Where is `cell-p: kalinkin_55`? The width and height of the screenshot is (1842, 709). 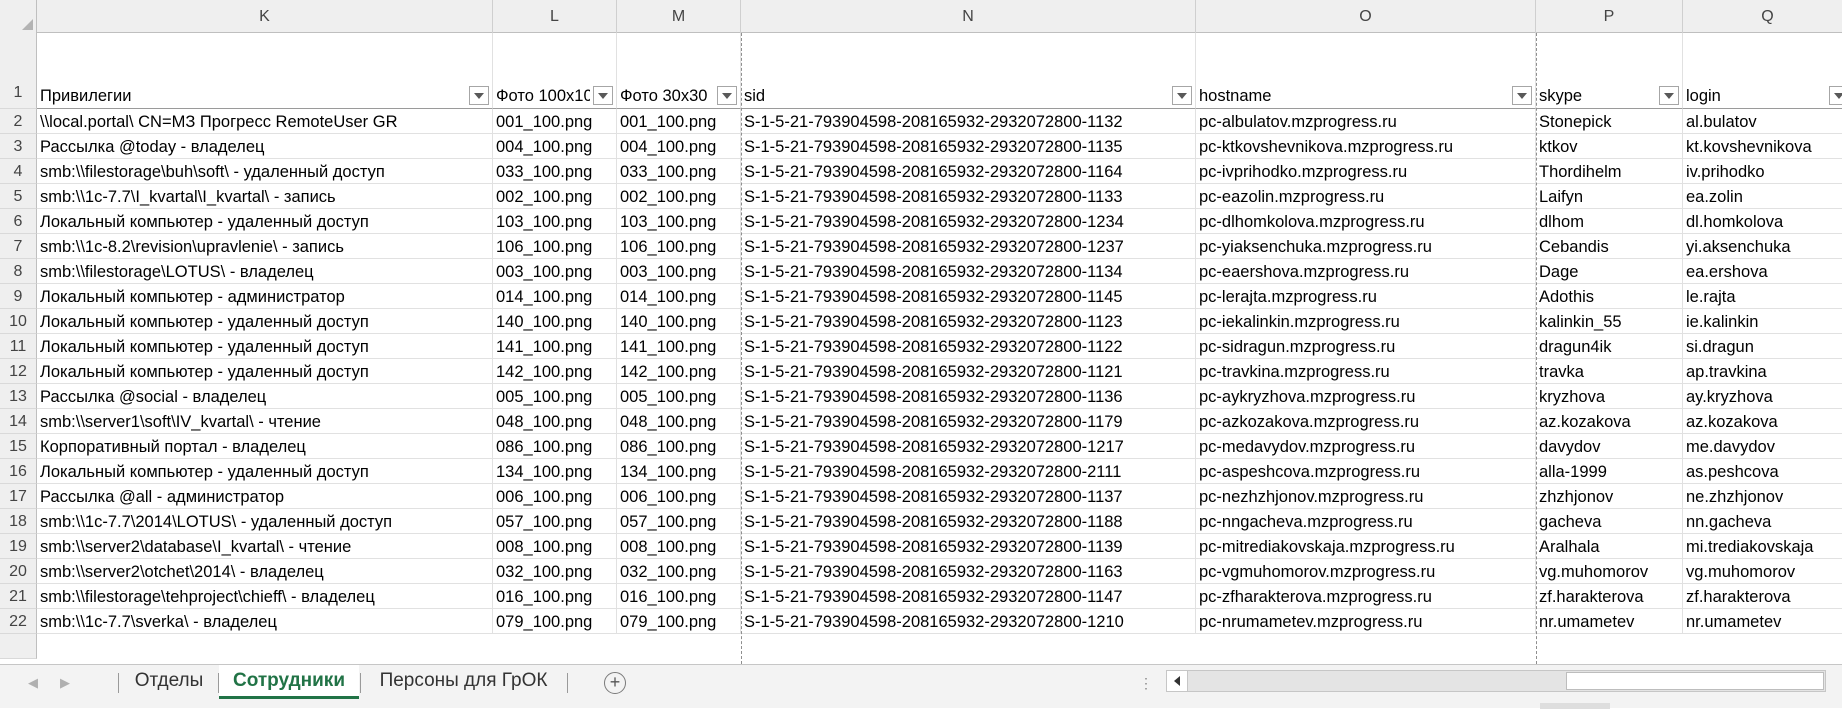 cell-p: kalinkin_55 is located at coordinates (1609, 321).